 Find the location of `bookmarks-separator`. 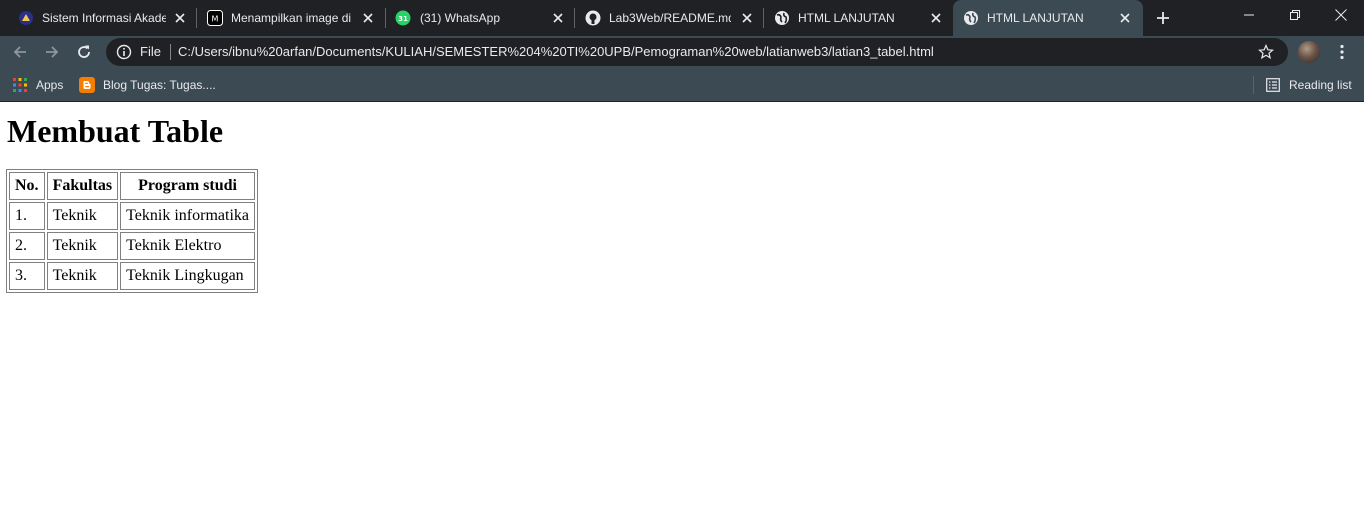

bookmarks-separator is located at coordinates (1253, 85).